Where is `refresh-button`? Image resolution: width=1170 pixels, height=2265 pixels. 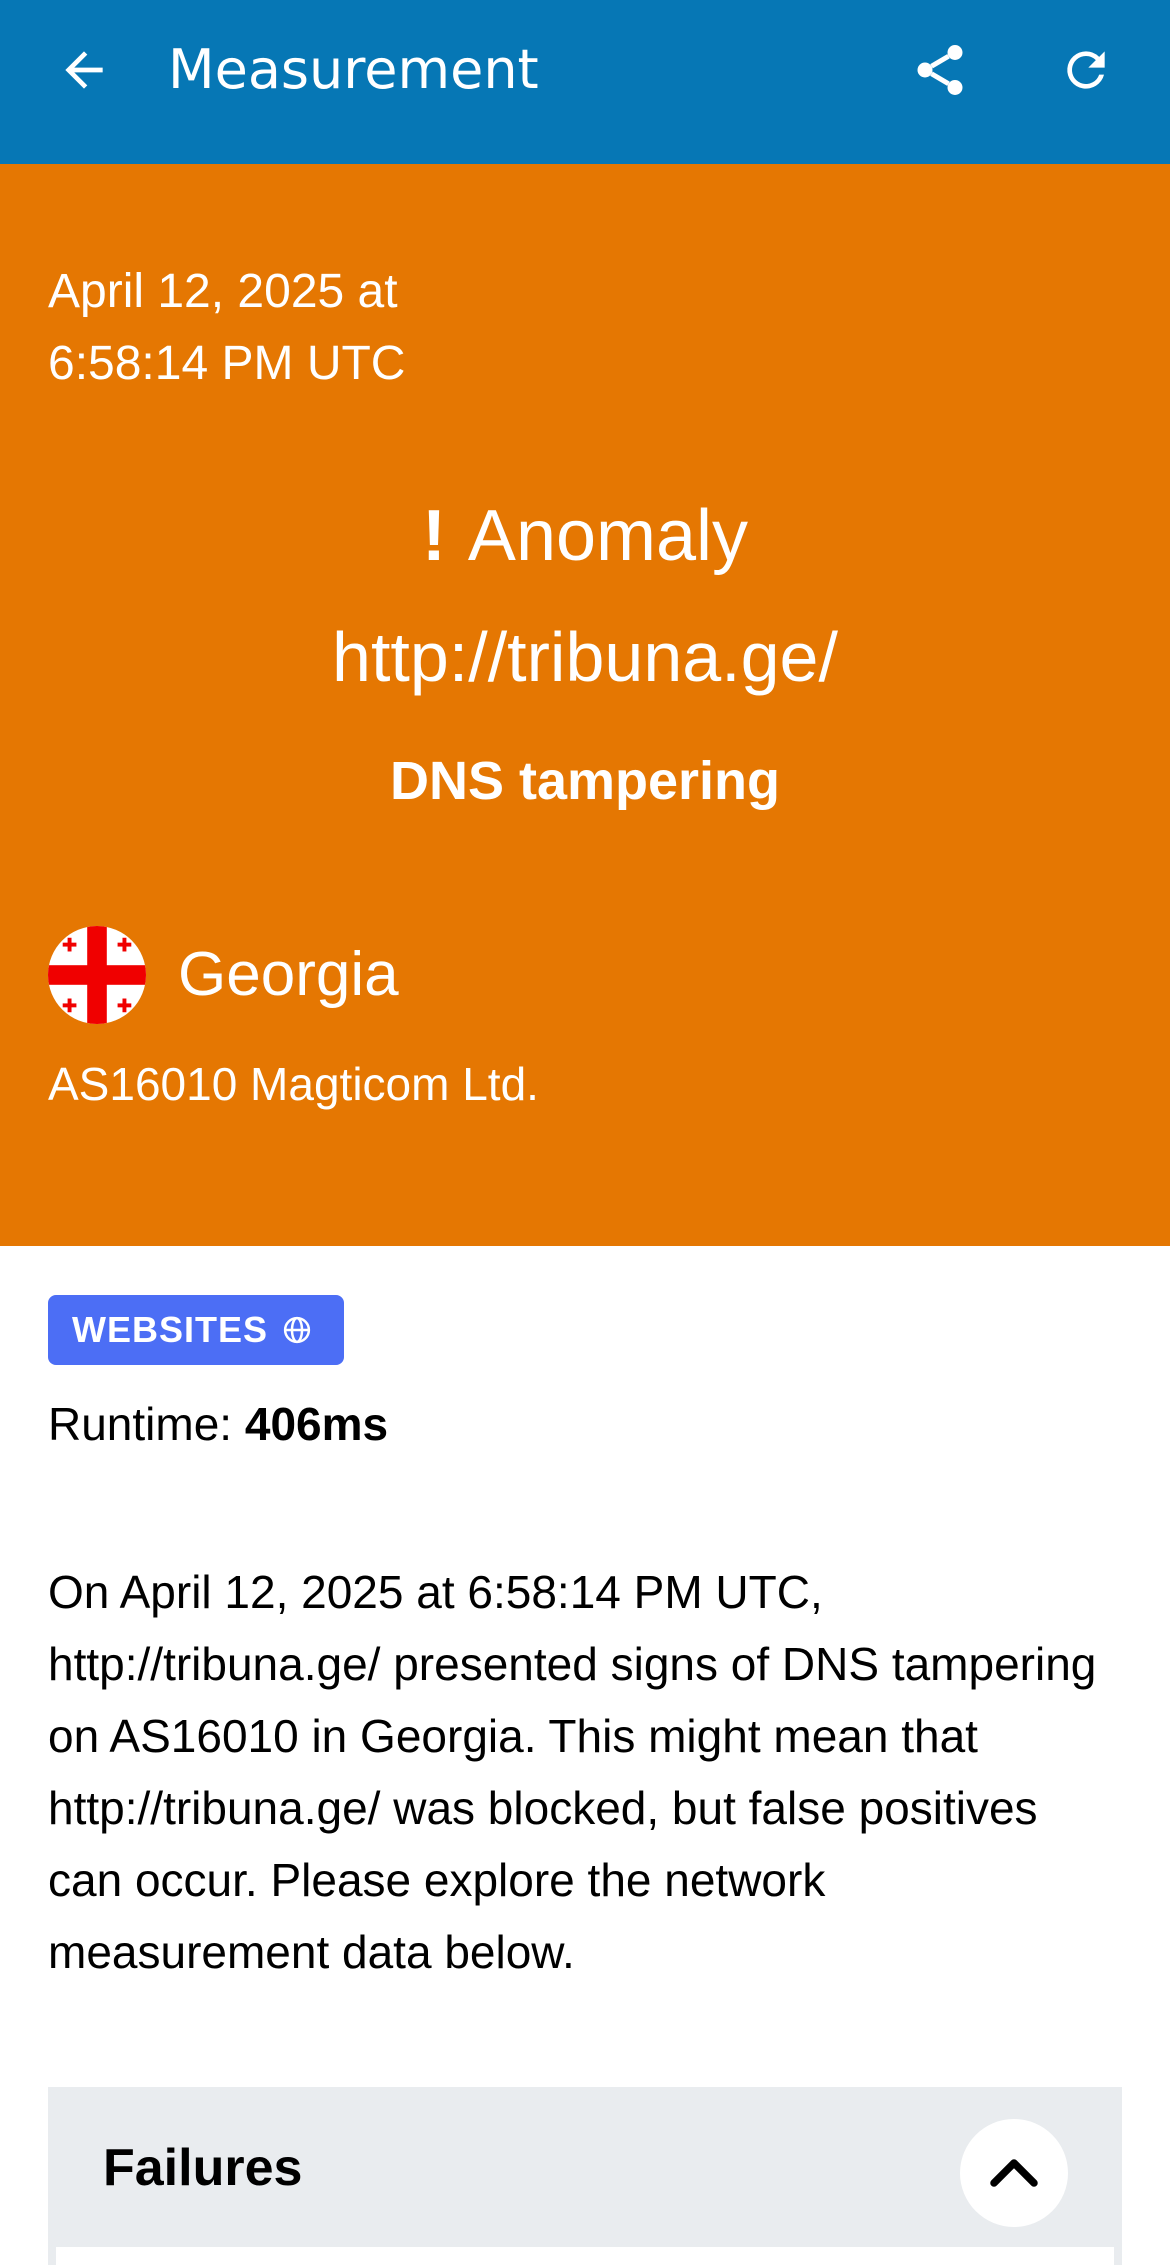 refresh-button is located at coordinates (1086, 70).